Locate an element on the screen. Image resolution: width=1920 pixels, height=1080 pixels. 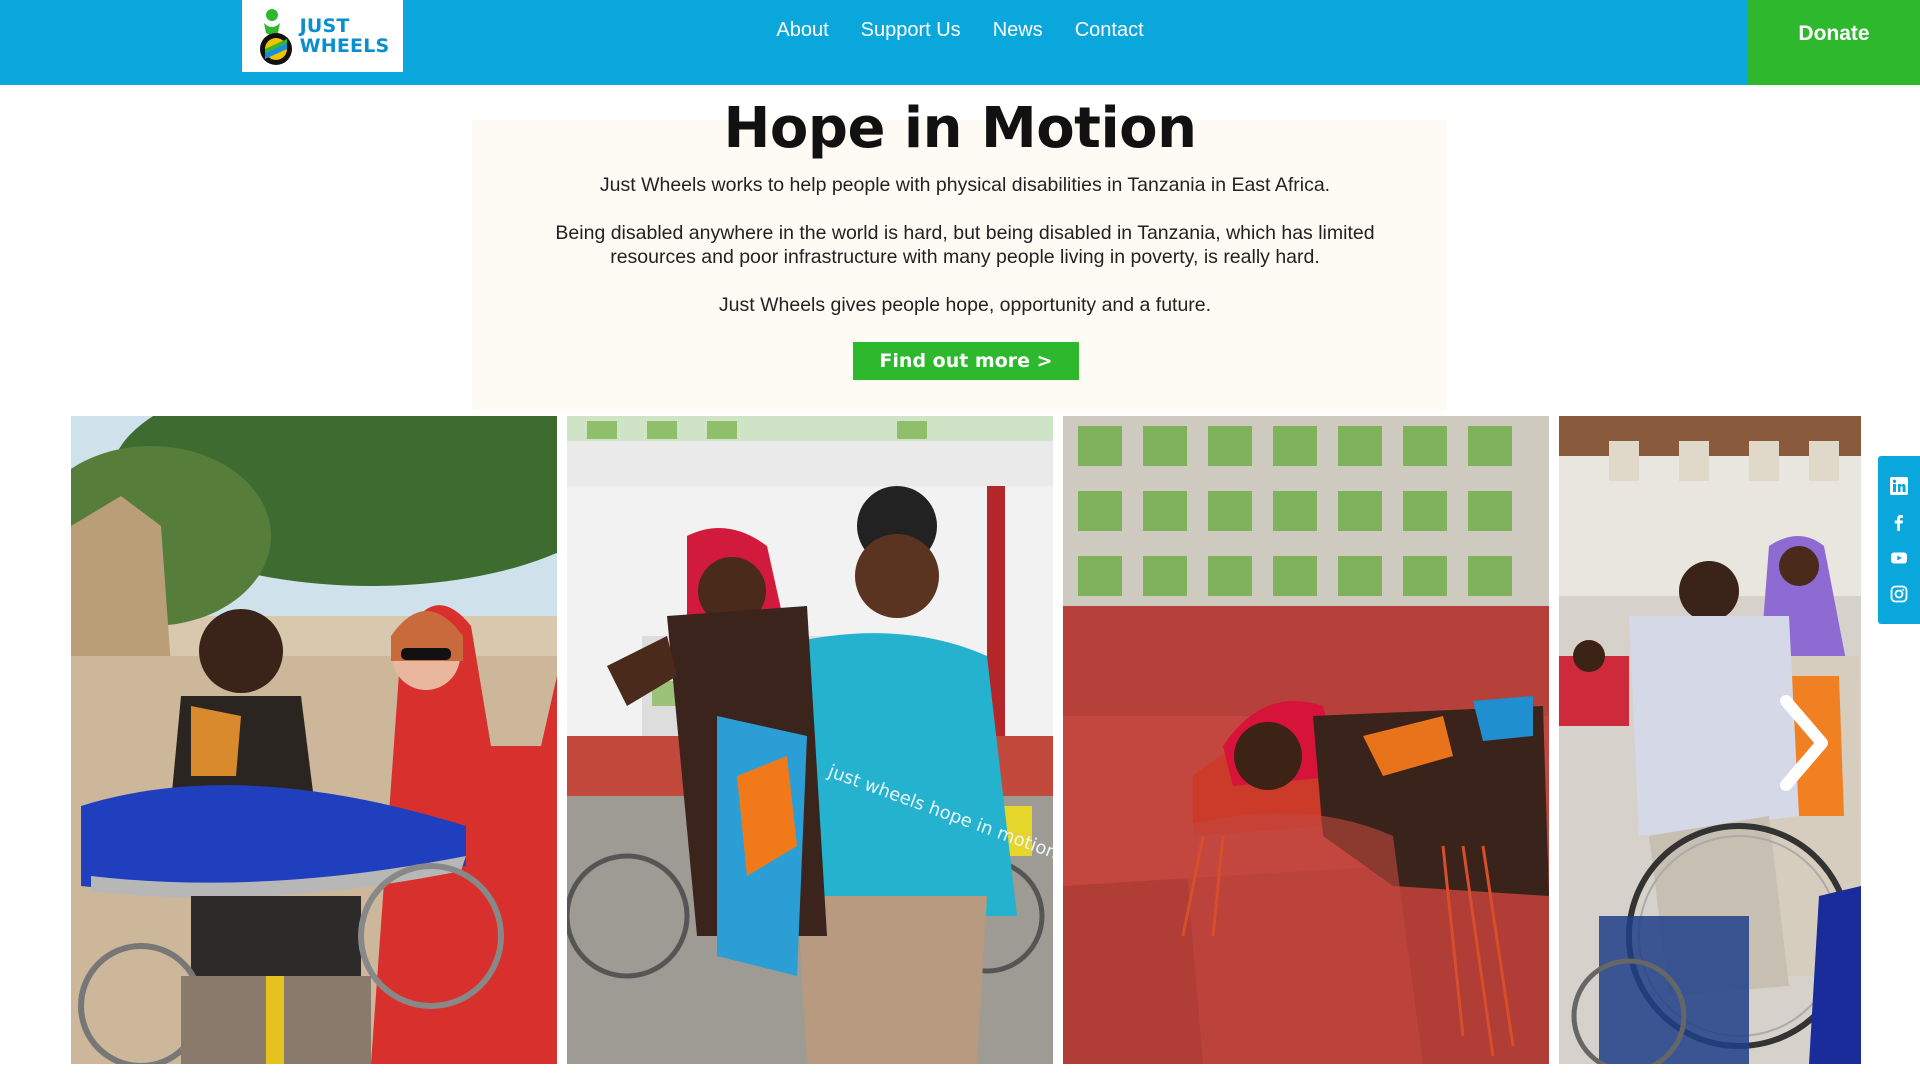
gallery-next-chevron-right-icon is located at coordinates (1802, 743).